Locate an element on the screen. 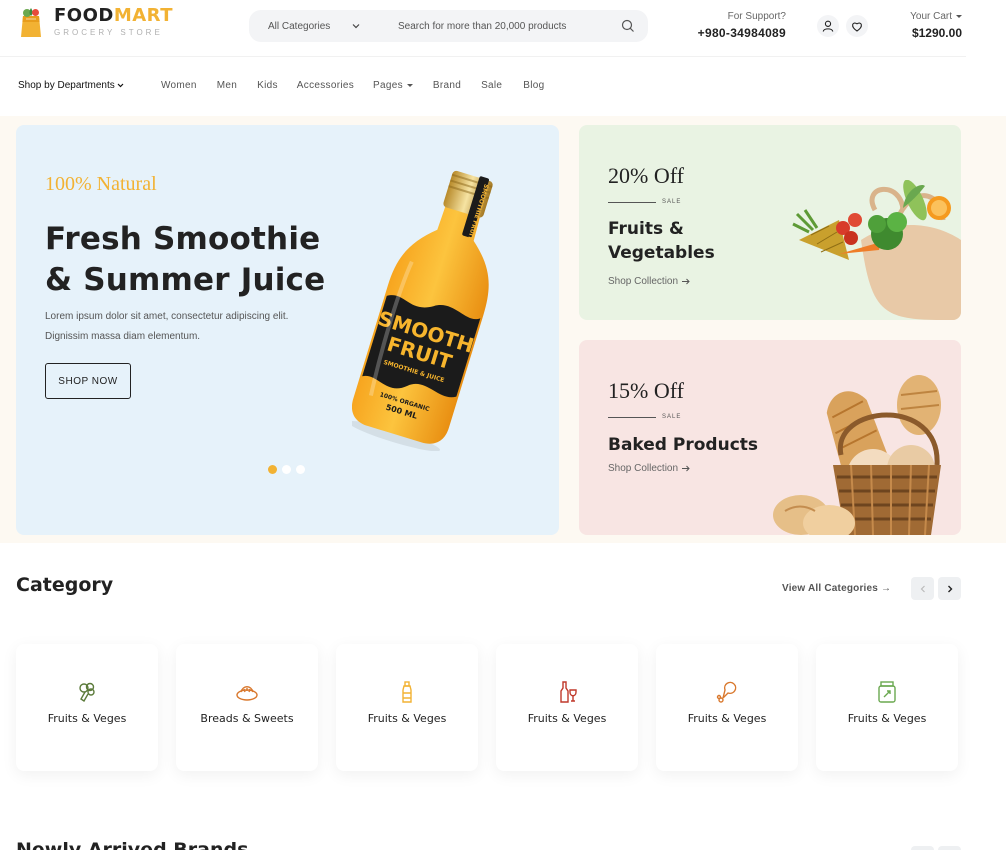 Image resolution: width=1006 pixels, height=850 pixels. promo-title: Baked Products is located at coordinates (688, 445).